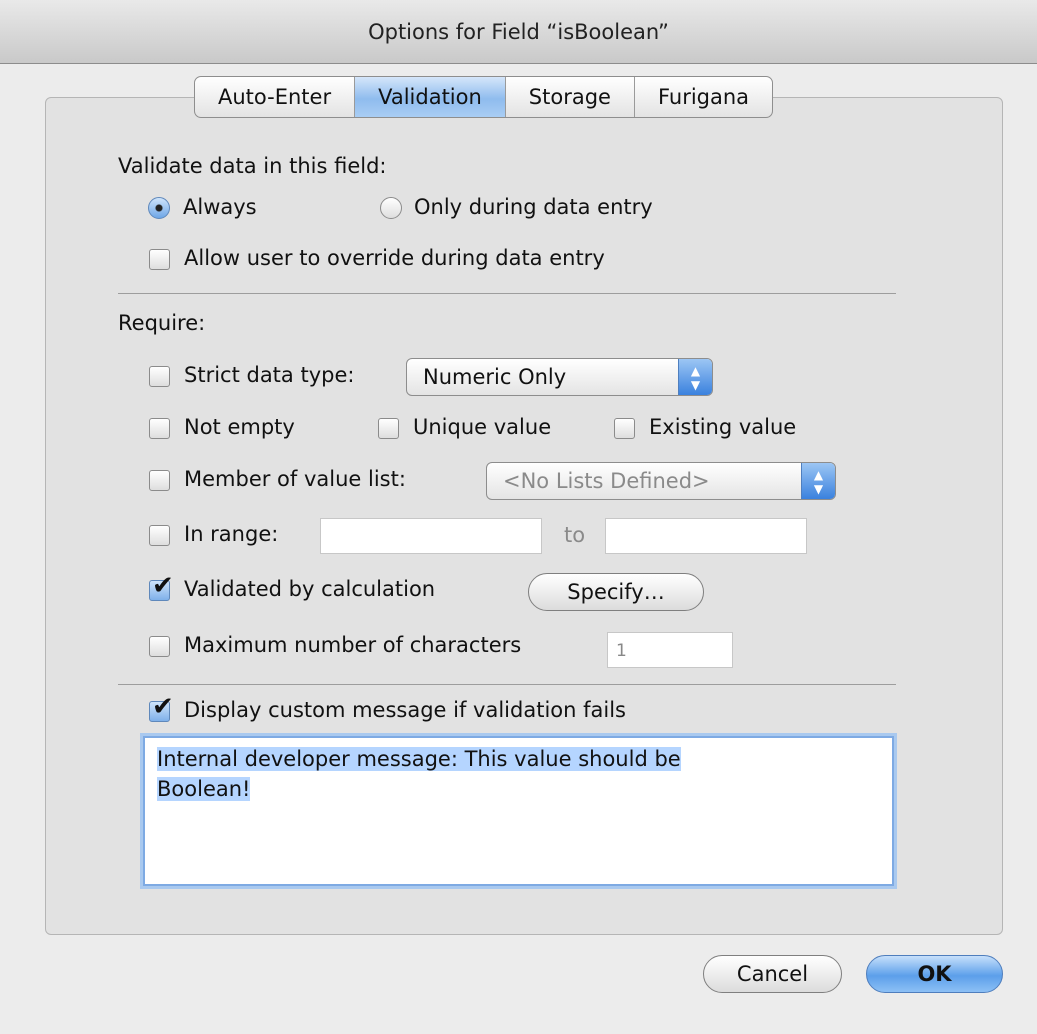  Describe the element at coordinates (388, 428) in the screenshot. I see `unique-value-checkbox` at that location.